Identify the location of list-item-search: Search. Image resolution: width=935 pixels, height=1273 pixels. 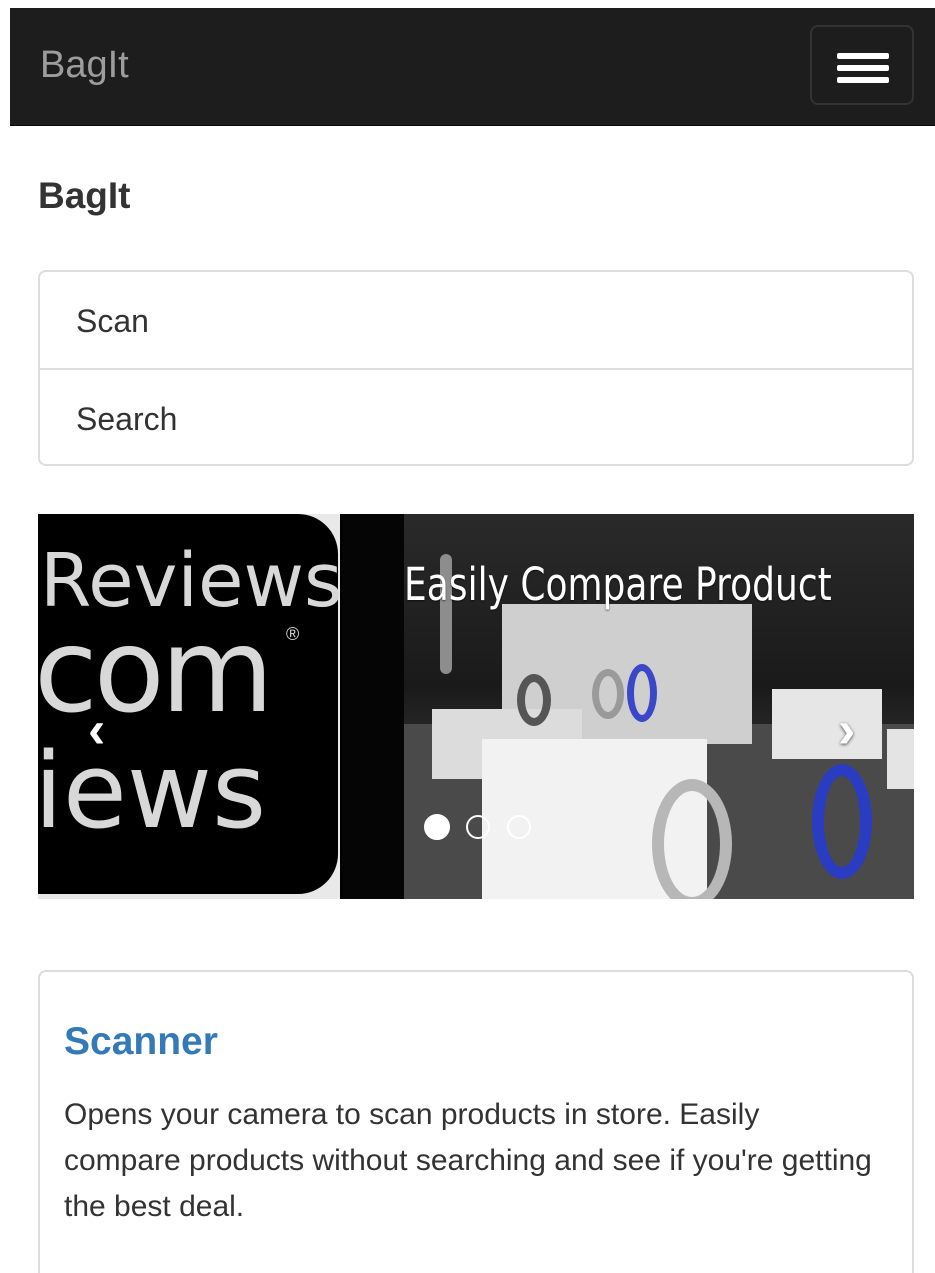
(476, 416).